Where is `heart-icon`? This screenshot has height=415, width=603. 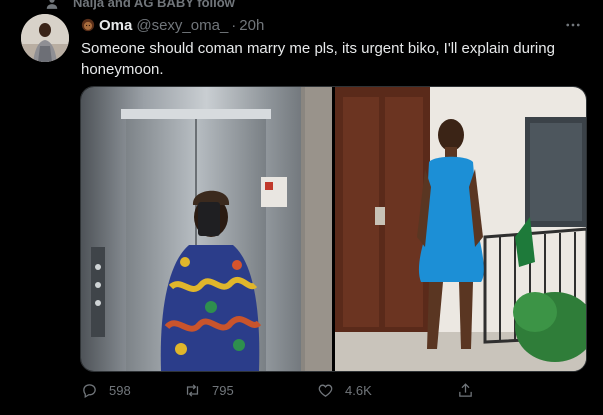 heart-icon is located at coordinates (325, 390).